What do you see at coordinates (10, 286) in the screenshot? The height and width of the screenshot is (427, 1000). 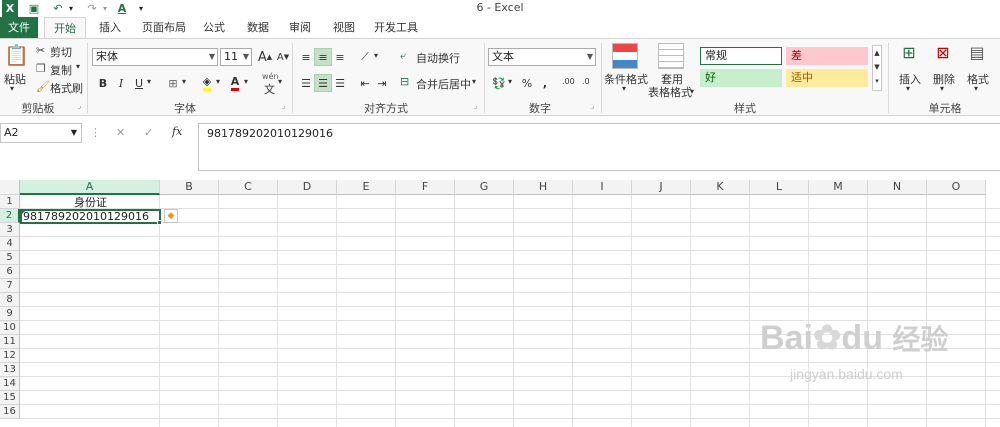 I see `row-header-7: 7` at bounding box center [10, 286].